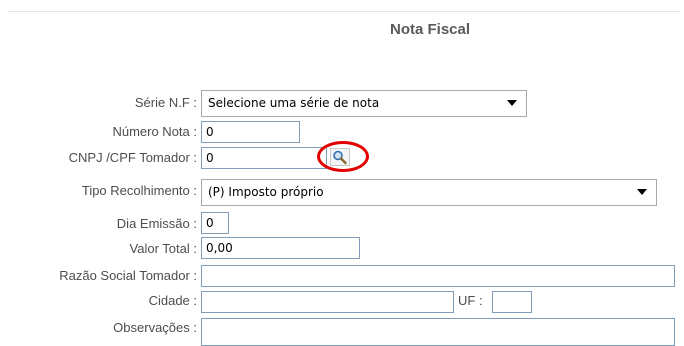 The height and width of the screenshot is (346, 684). Describe the element at coordinates (132, 157) in the screenshot. I see `cnpj-label: CNPJ /CPF Tomador :` at that location.